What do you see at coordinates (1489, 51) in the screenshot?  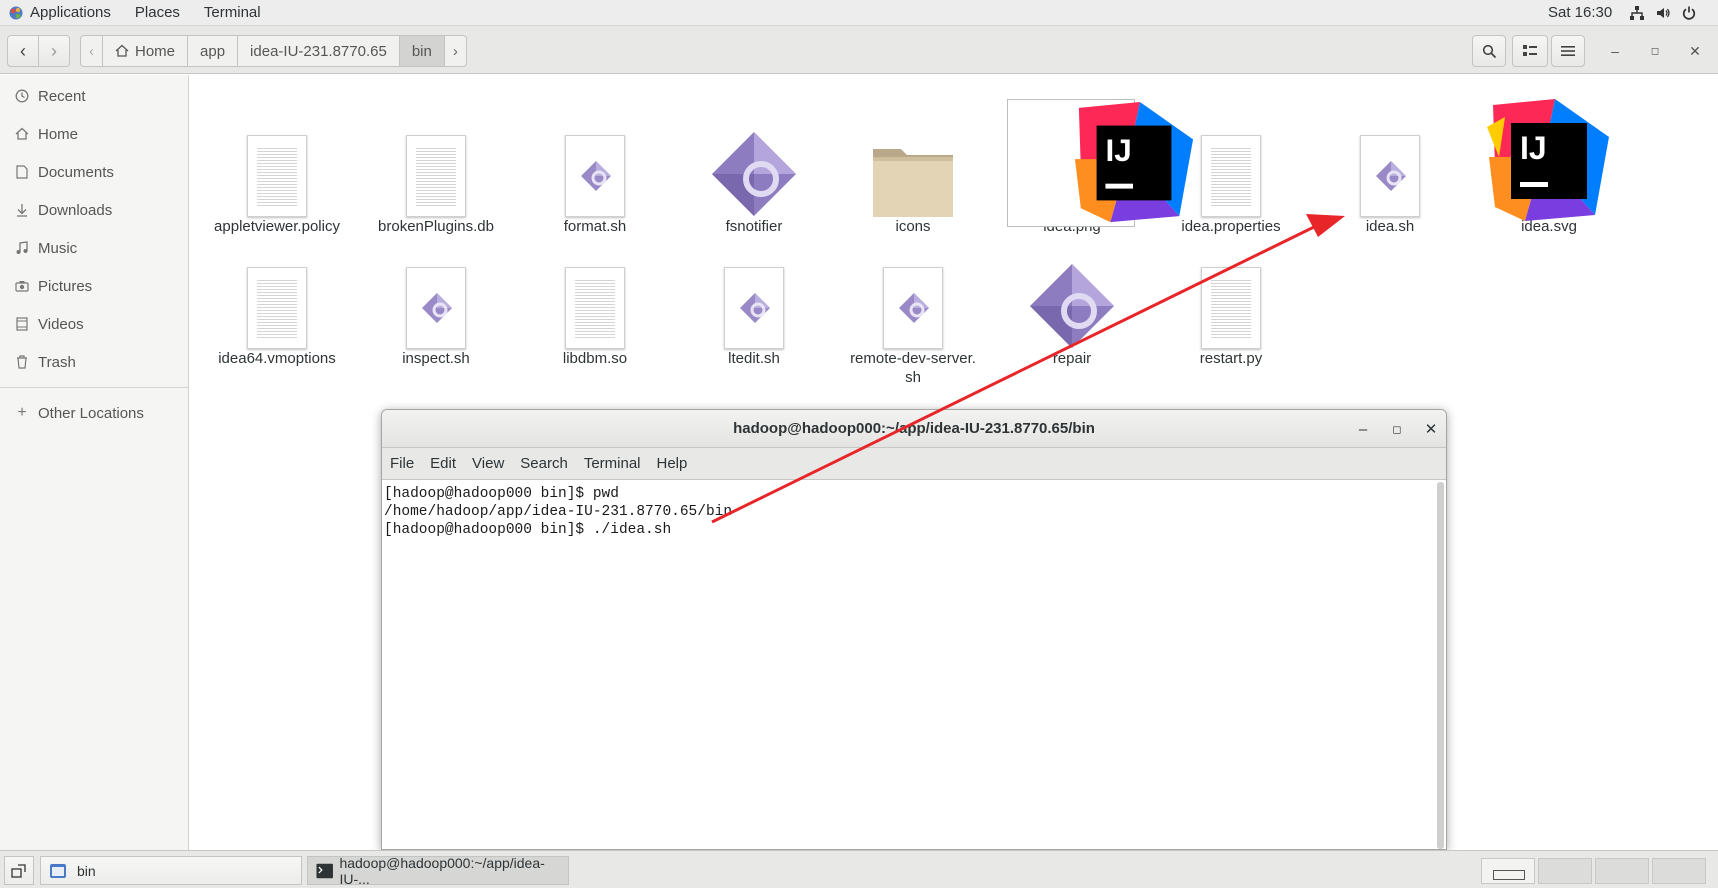 I see `search-button` at bounding box center [1489, 51].